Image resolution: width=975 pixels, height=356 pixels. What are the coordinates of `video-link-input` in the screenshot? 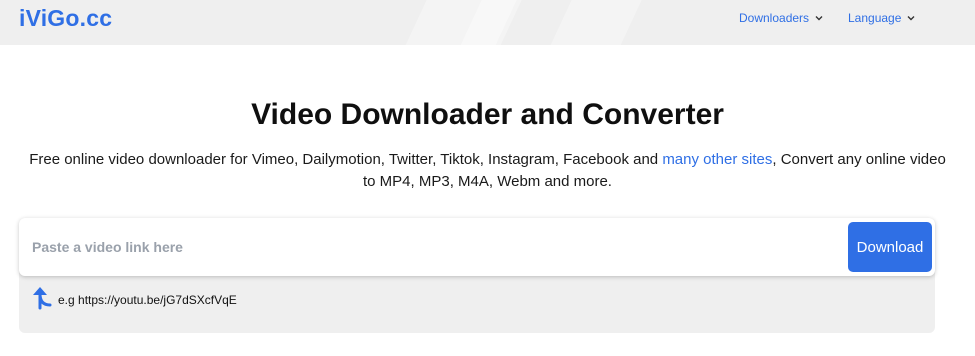 It's located at (432, 247).